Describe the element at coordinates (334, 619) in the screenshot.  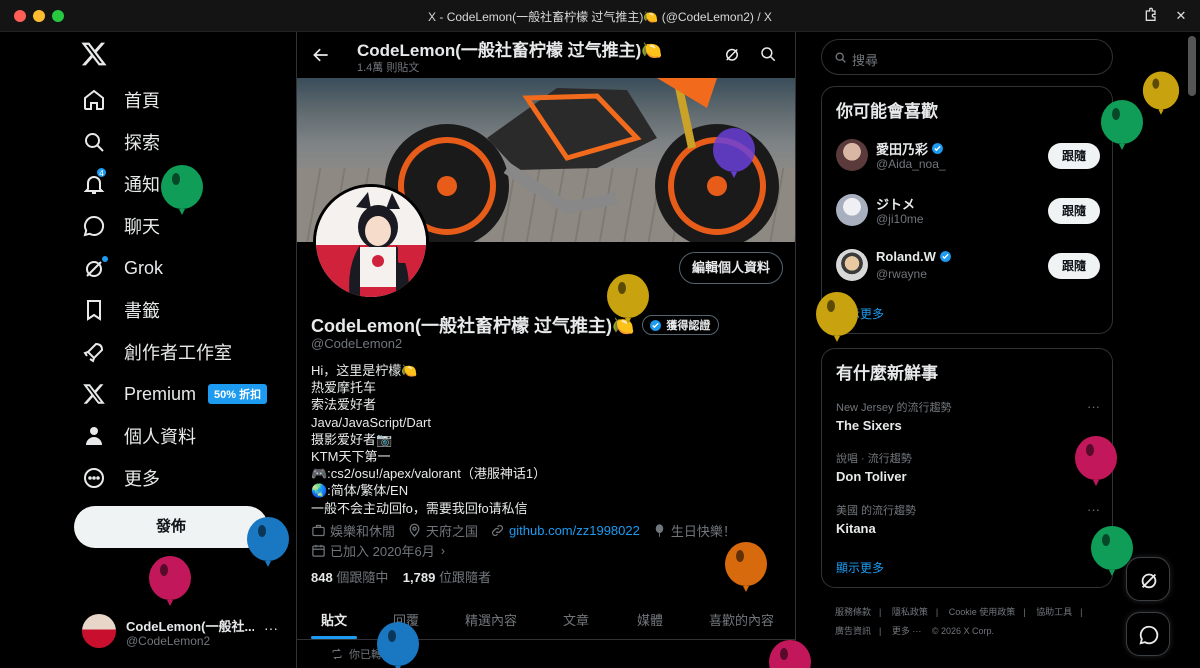
I see `tab-posts: 貼文` at that location.